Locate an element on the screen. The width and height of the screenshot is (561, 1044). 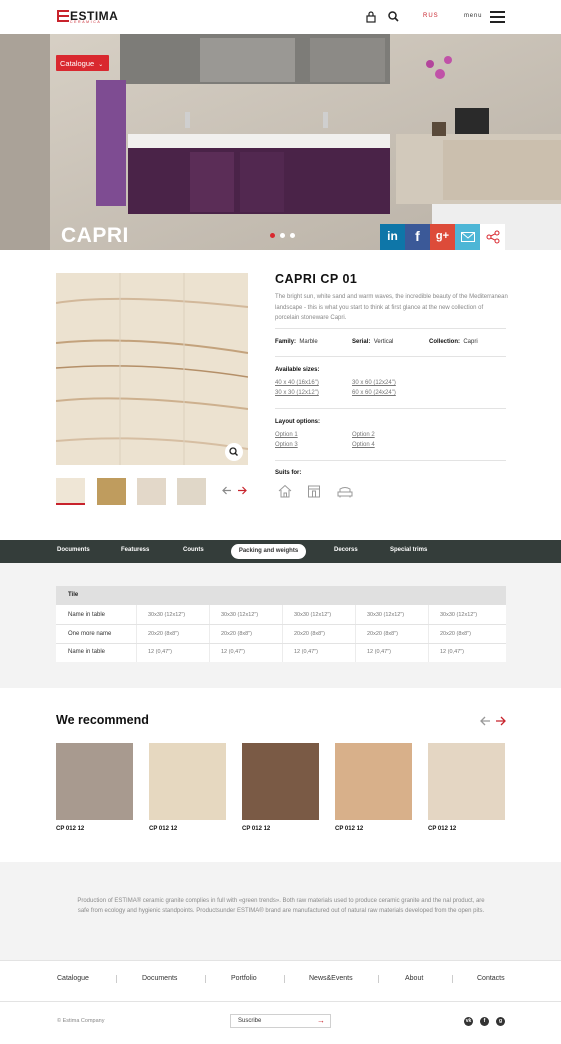
size-link: 30 x 30 (12x12") is located at coordinates (297, 393).